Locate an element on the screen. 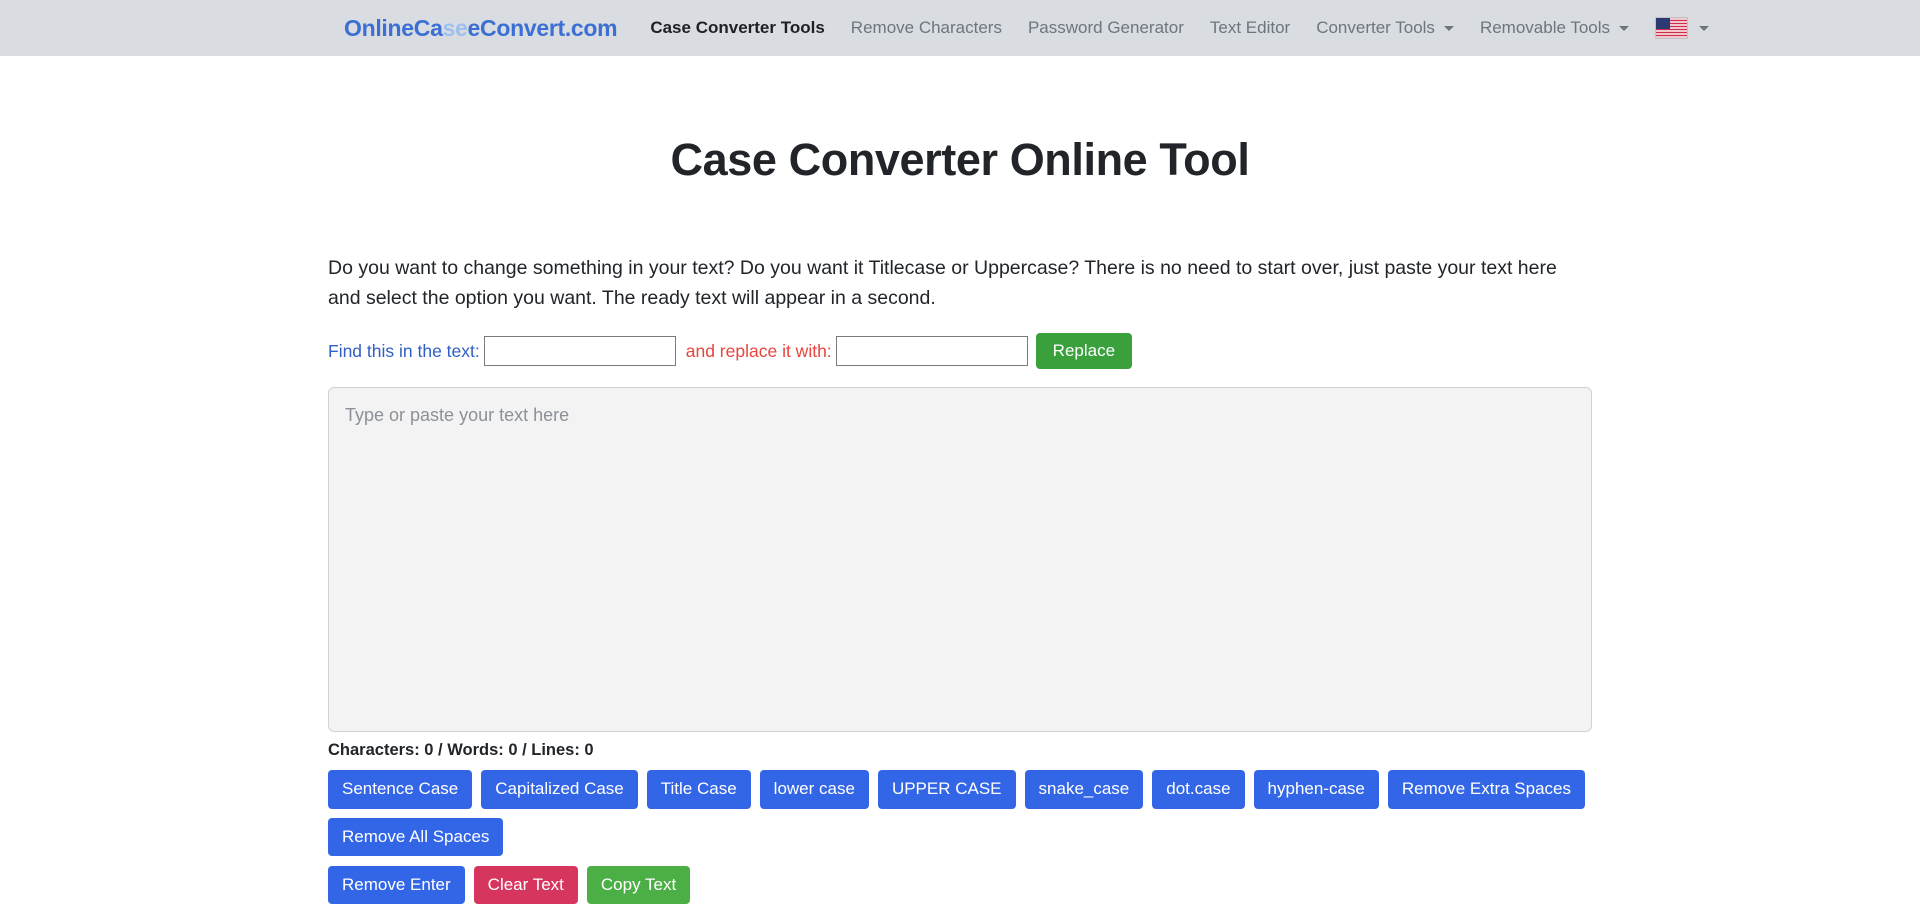 The height and width of the screenshot is (919, 1920). nav-item-removable-tools: Removable Tools is located at coordinates (1554, 28).